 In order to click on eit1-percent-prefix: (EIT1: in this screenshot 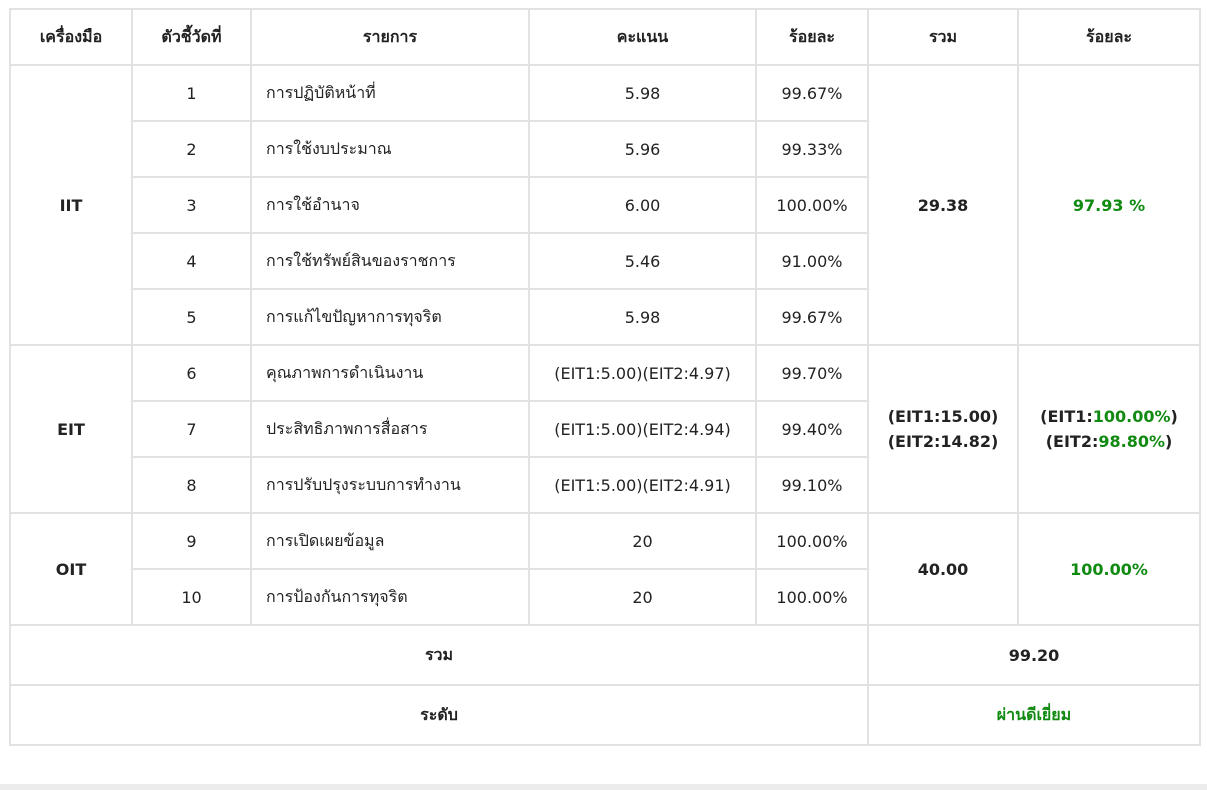, I will do `click(1066, 416)`.